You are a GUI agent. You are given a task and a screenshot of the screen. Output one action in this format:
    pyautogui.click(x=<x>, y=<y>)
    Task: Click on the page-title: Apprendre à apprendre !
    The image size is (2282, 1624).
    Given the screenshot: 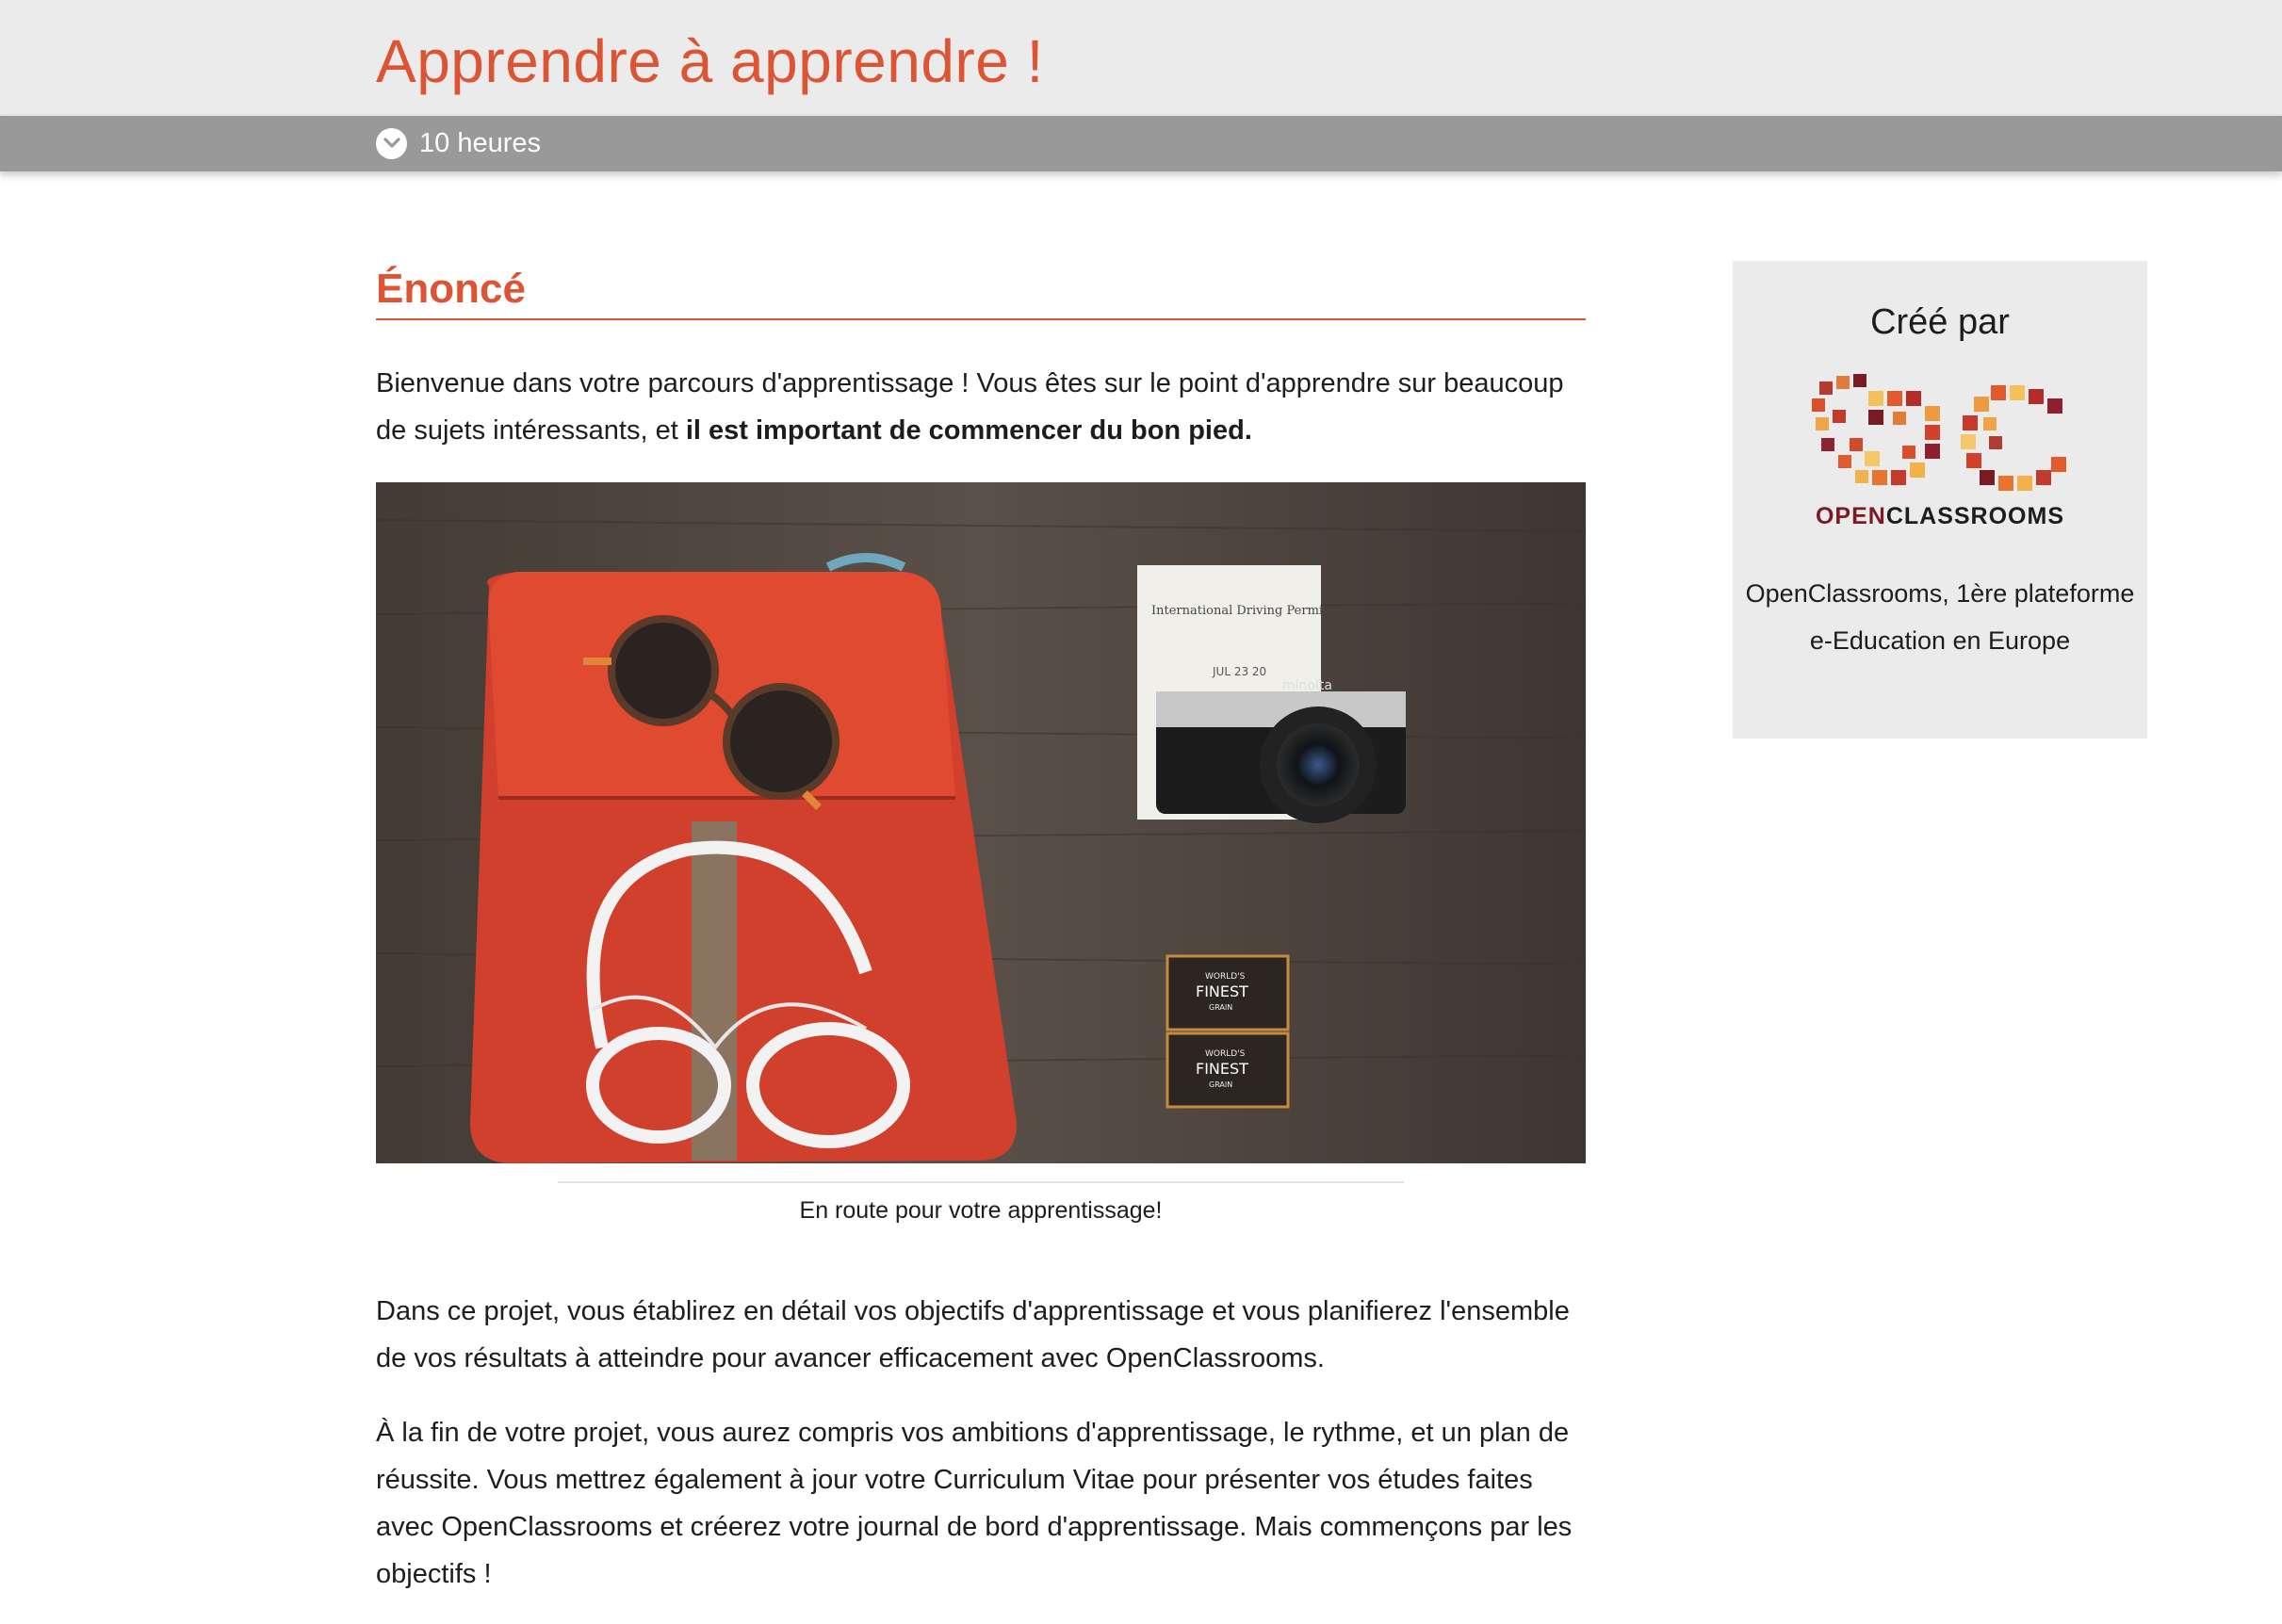 What is the action you would take?
    pyautogui.click(x=710, y=61)
    